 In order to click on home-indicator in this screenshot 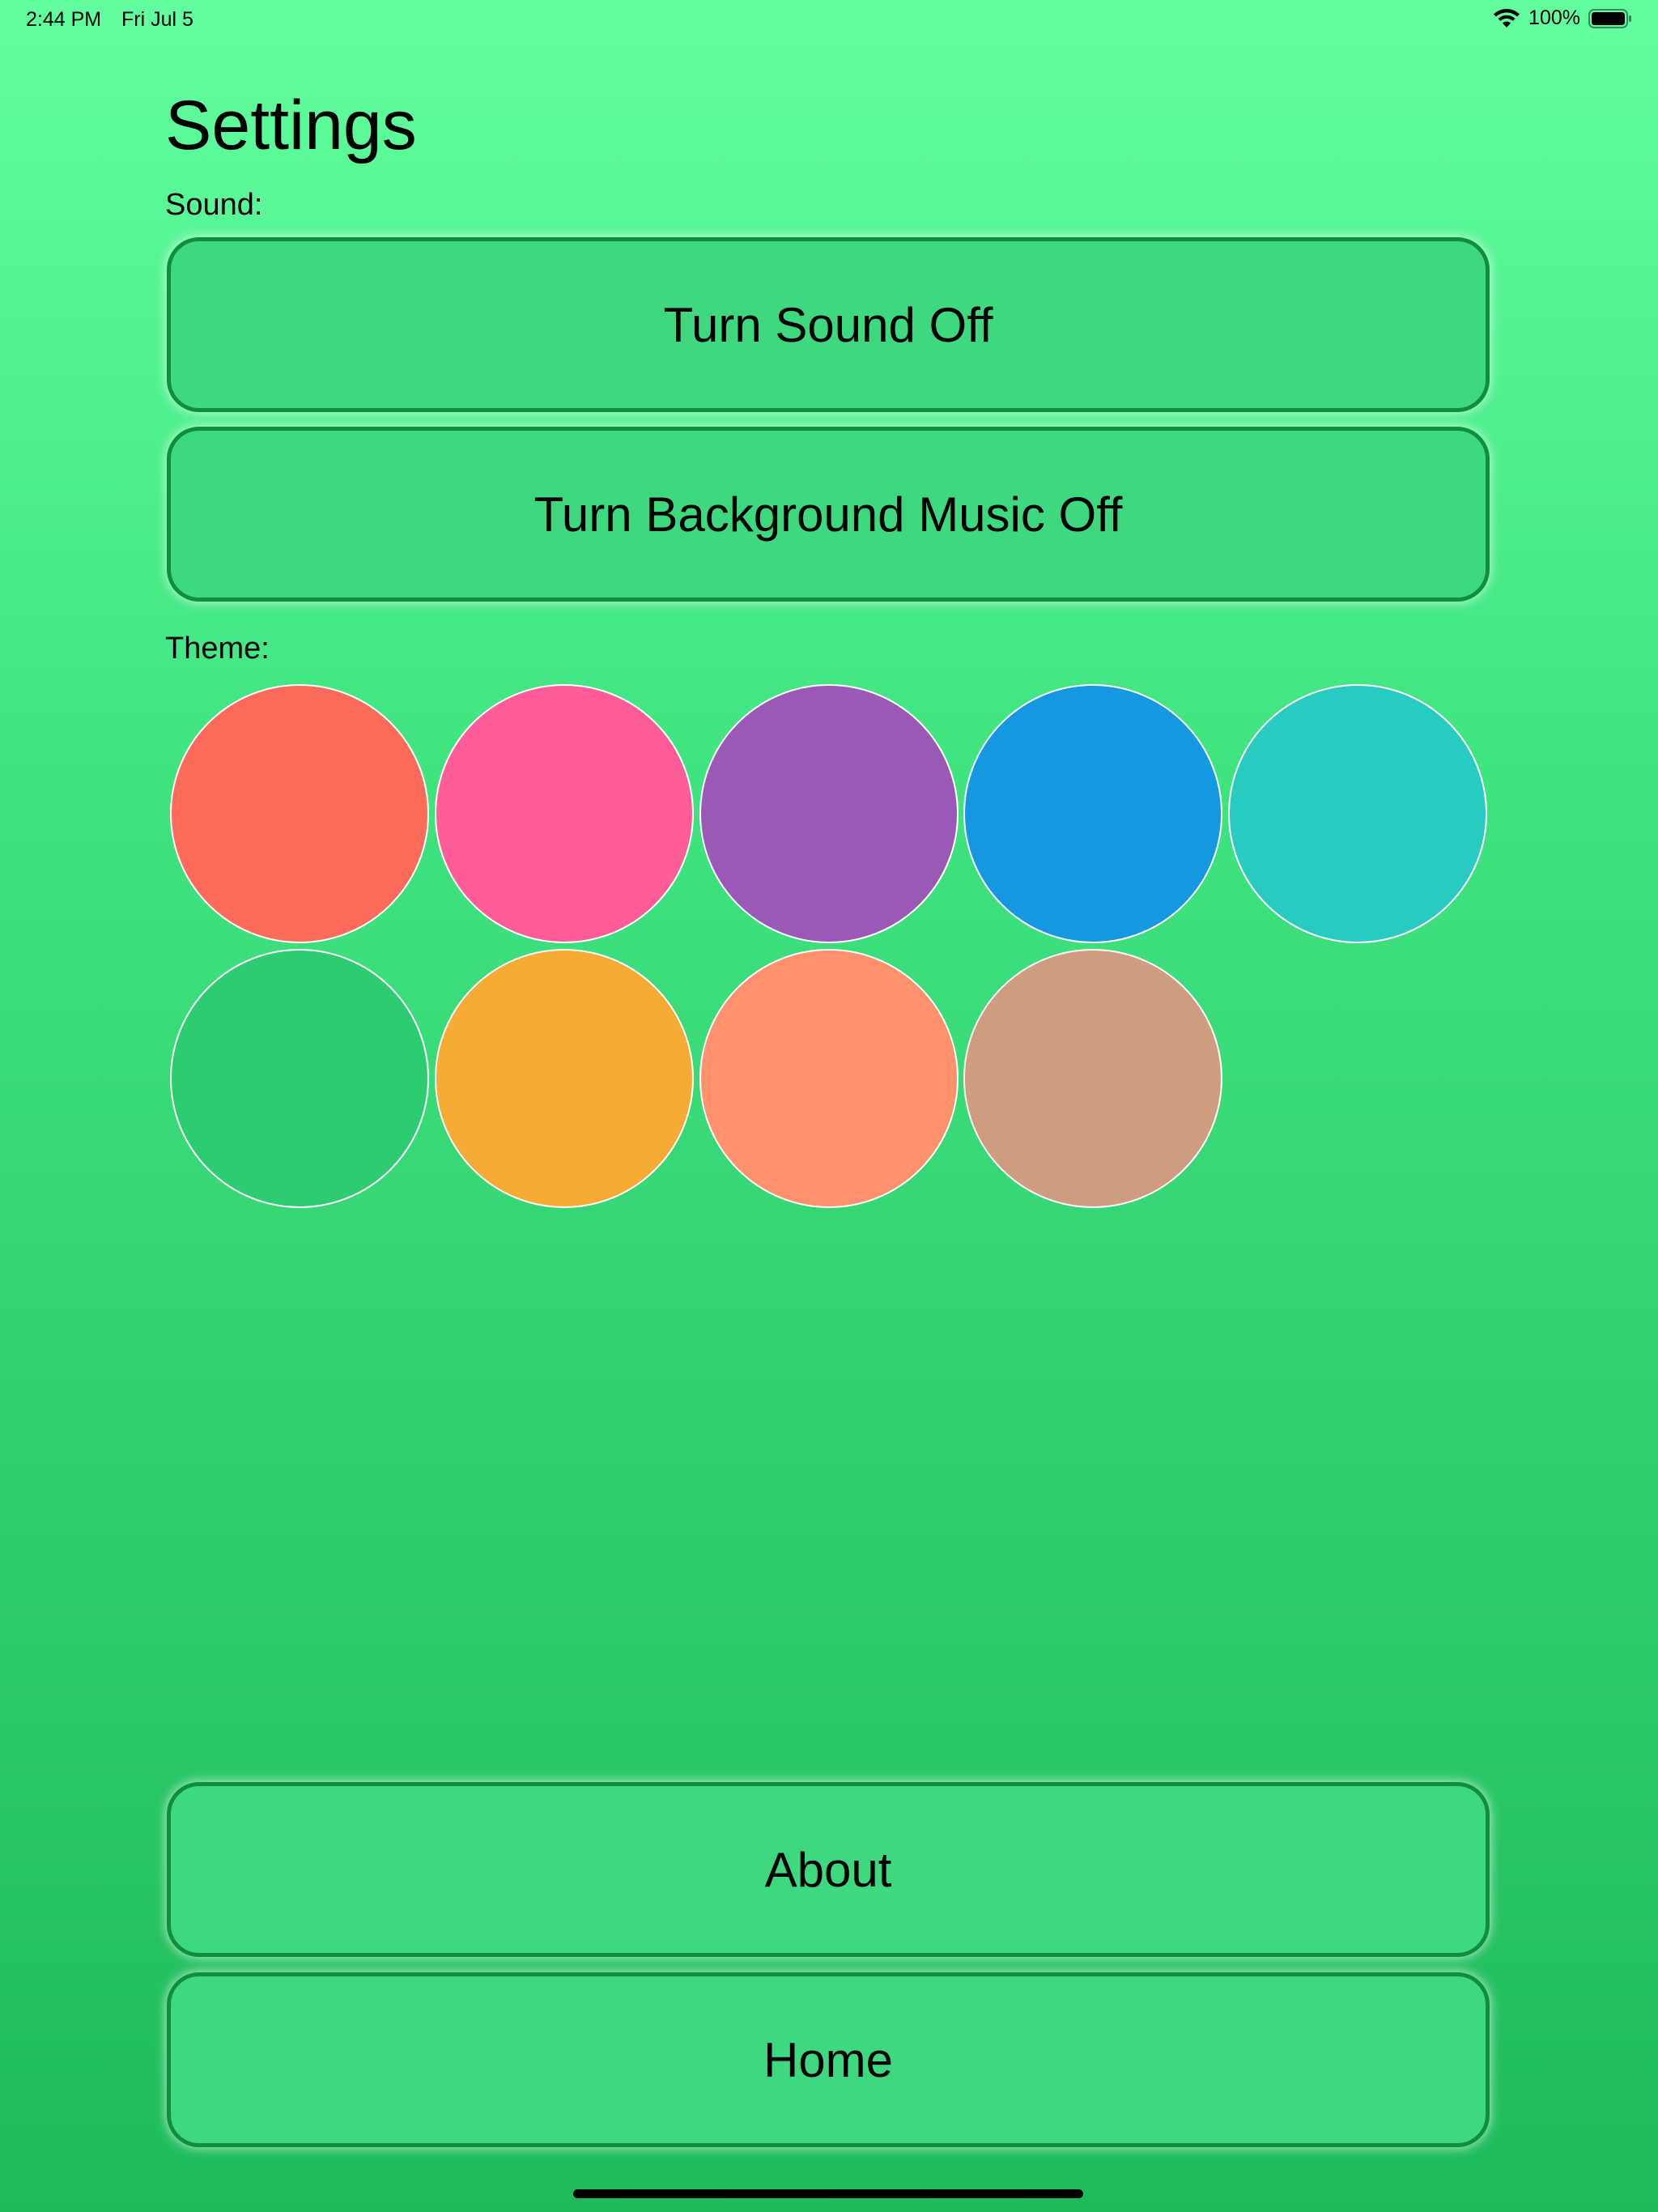, I will do `click(828, 2194)`.